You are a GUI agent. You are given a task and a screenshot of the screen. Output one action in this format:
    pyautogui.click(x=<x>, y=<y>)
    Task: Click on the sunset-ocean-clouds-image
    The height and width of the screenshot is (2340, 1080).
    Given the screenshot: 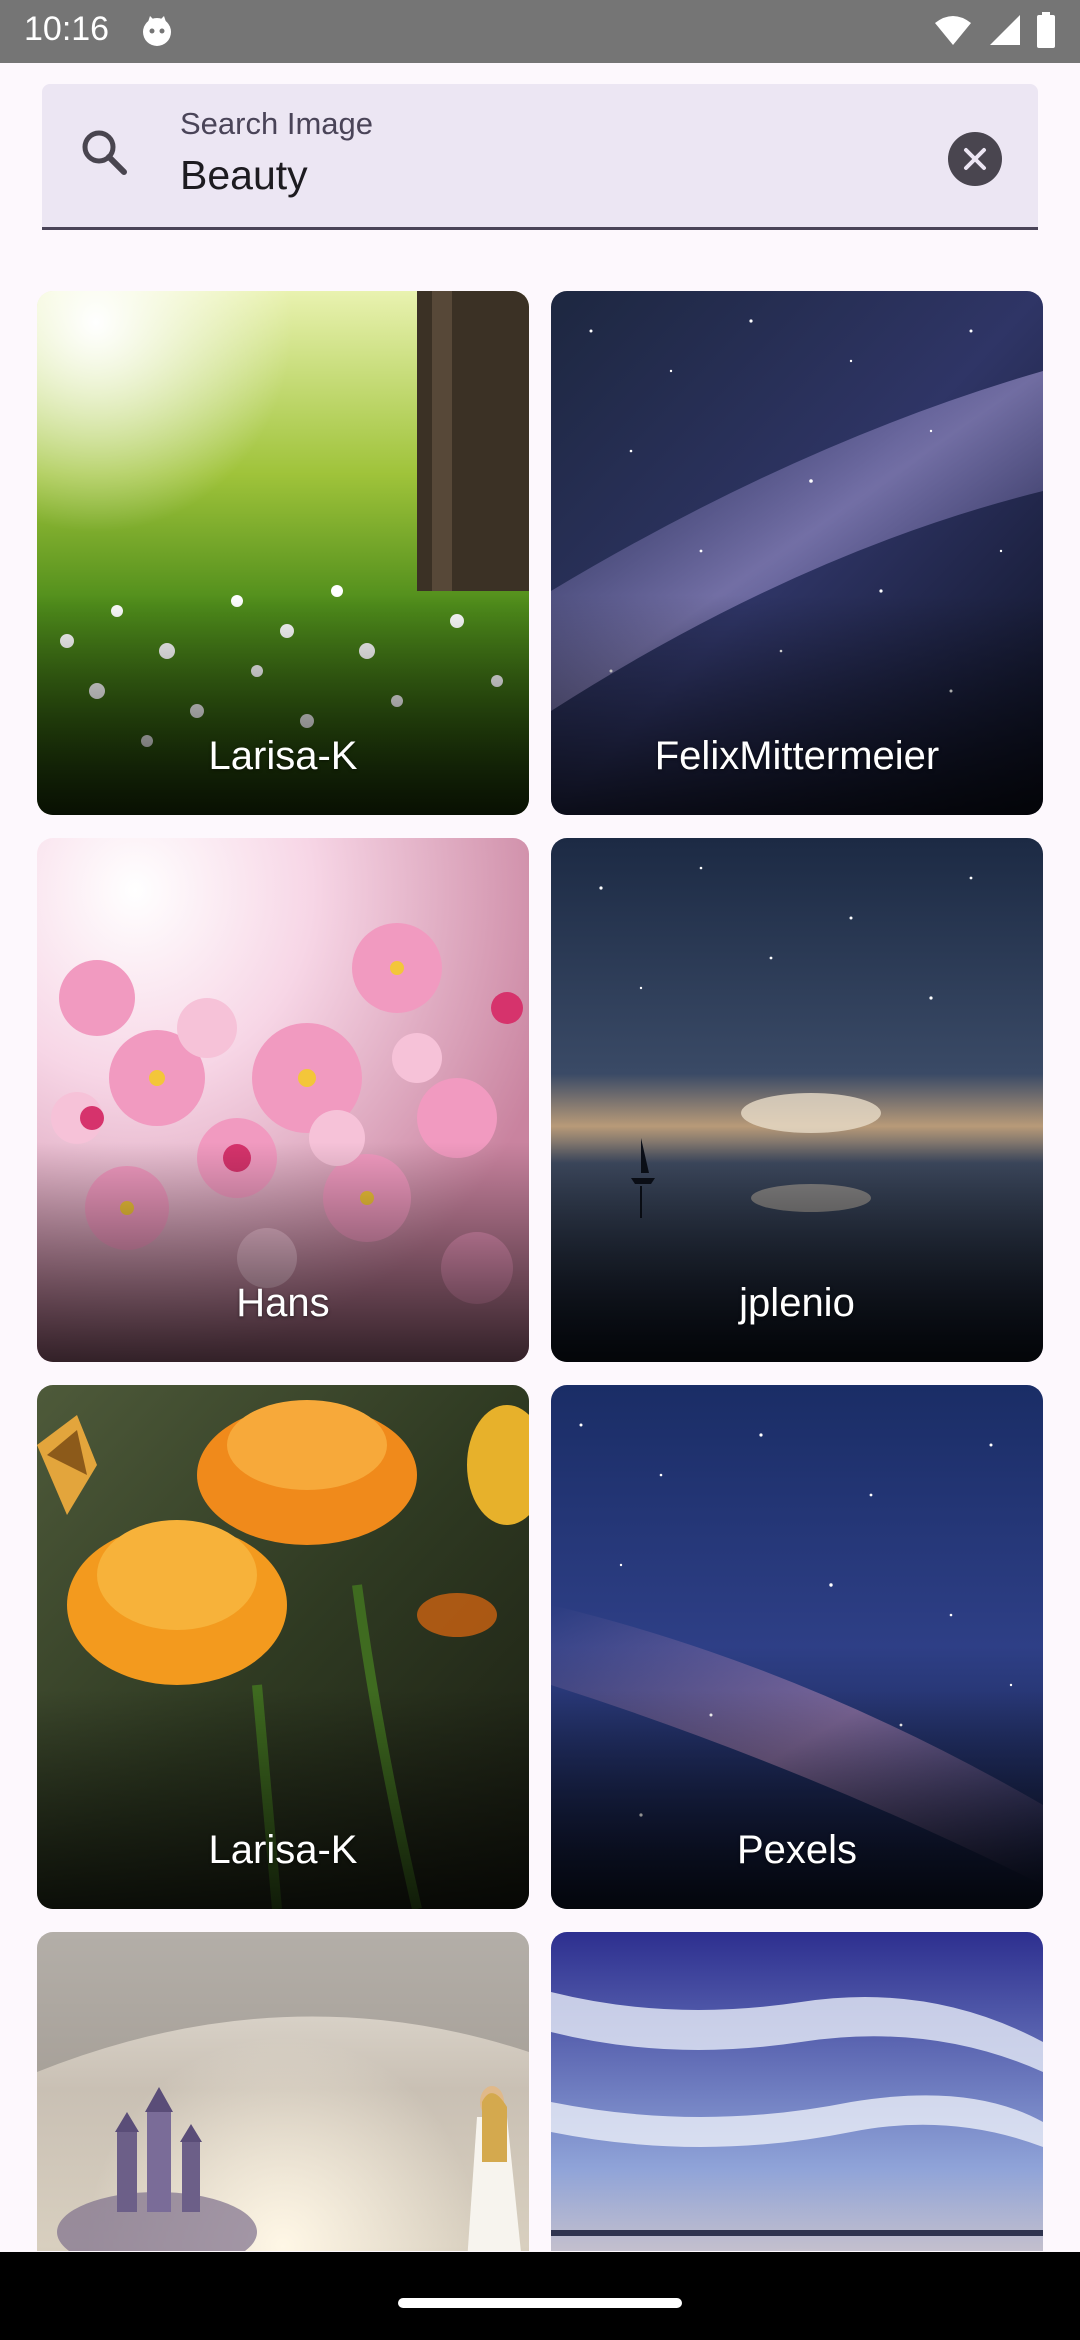 What is the action you would take?
    pyautogui.click(x=797, y=2091)
    